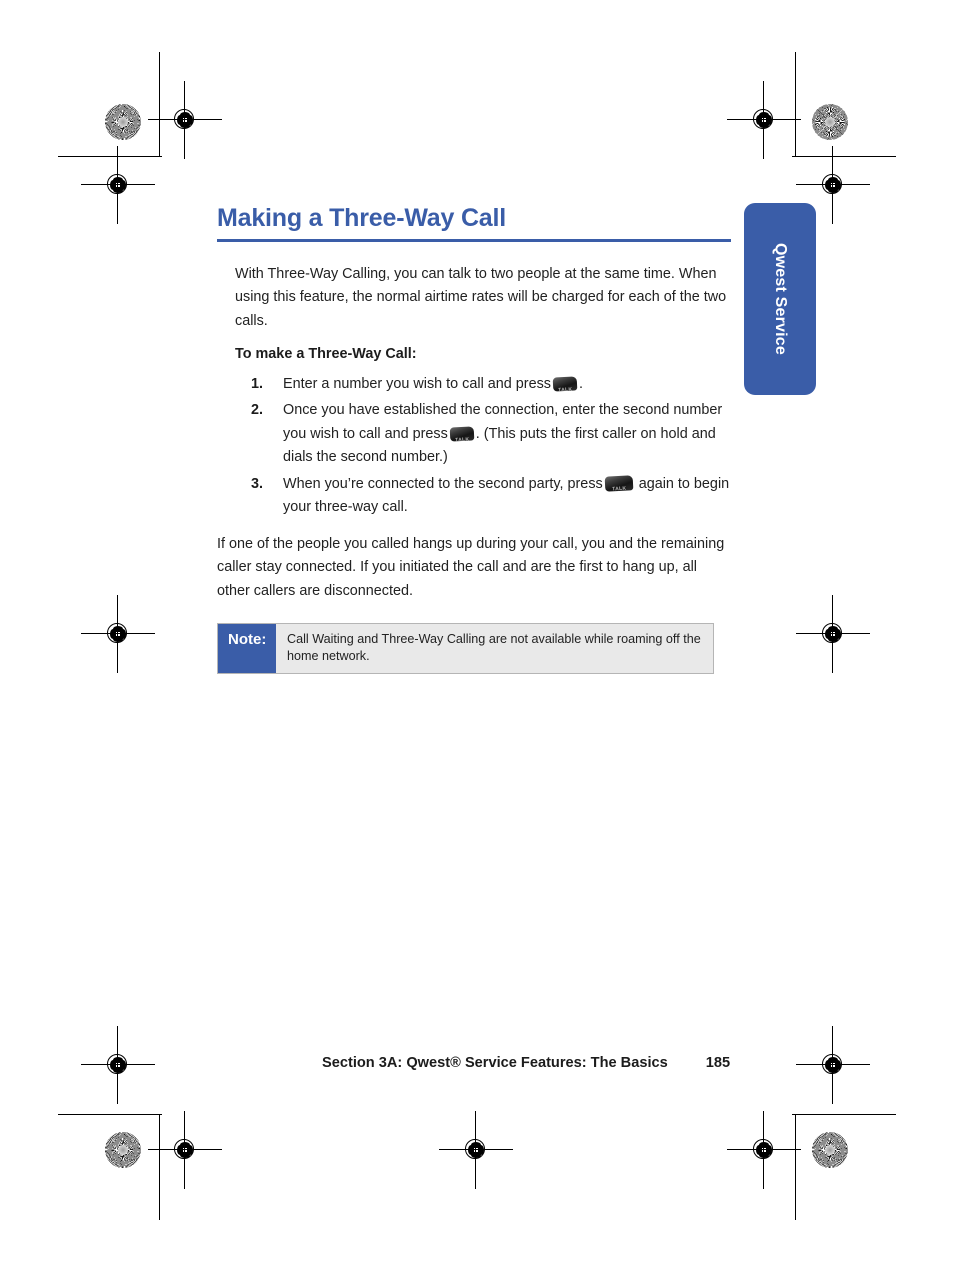  What do you see at coordinates (718, 1063) in the screenshot?
I see `footer-page-number: 185` at bounding box center [718, 1063].